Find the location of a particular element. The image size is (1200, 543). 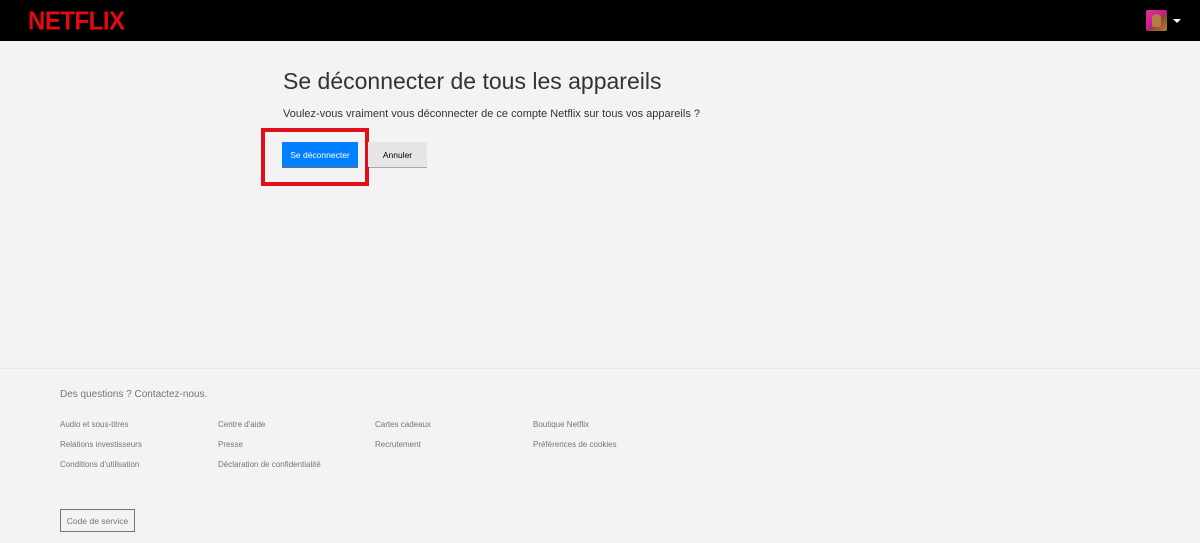

footer-link-press: Presse is located at coordinates (230, 444).